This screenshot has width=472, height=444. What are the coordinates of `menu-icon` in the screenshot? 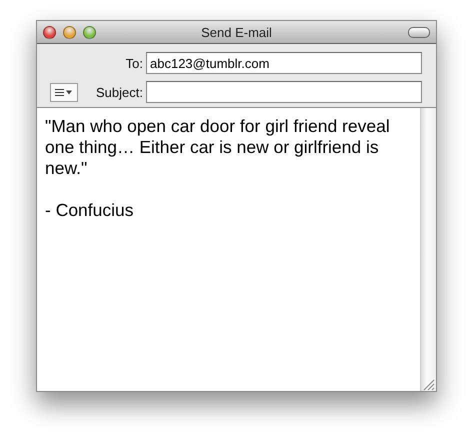 It's located at (64, 92).